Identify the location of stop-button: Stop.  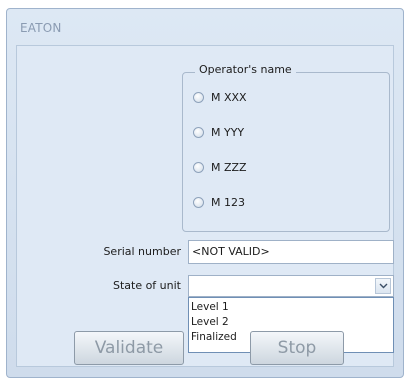
(297, 348).